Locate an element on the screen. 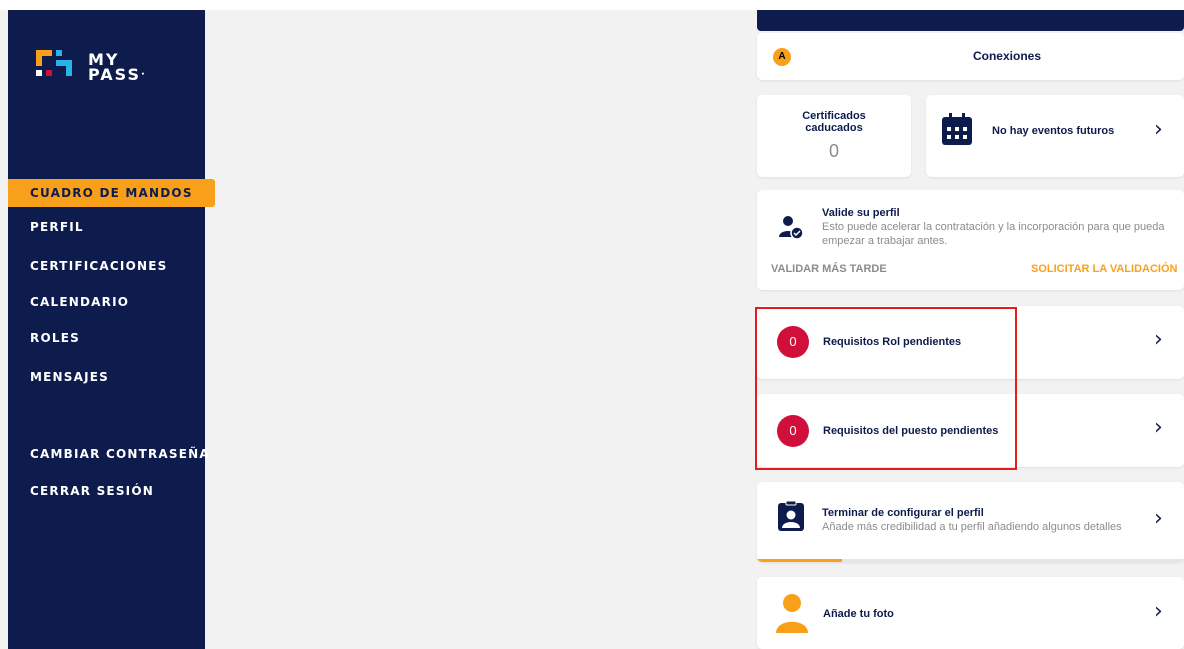 This screenshot has width=1184, height=649. profile-progress-fill is located at coordinates (800, 560).